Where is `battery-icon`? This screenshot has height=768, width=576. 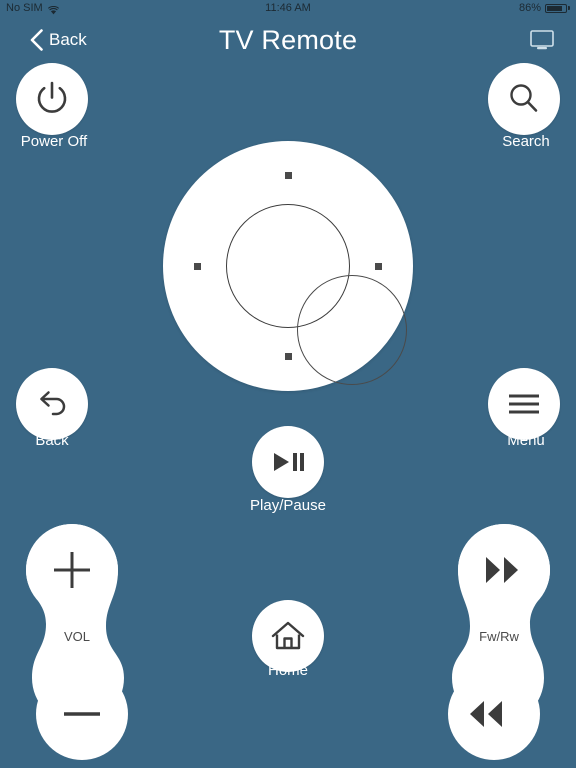
battery-icon is located at coordinates (557, 8).